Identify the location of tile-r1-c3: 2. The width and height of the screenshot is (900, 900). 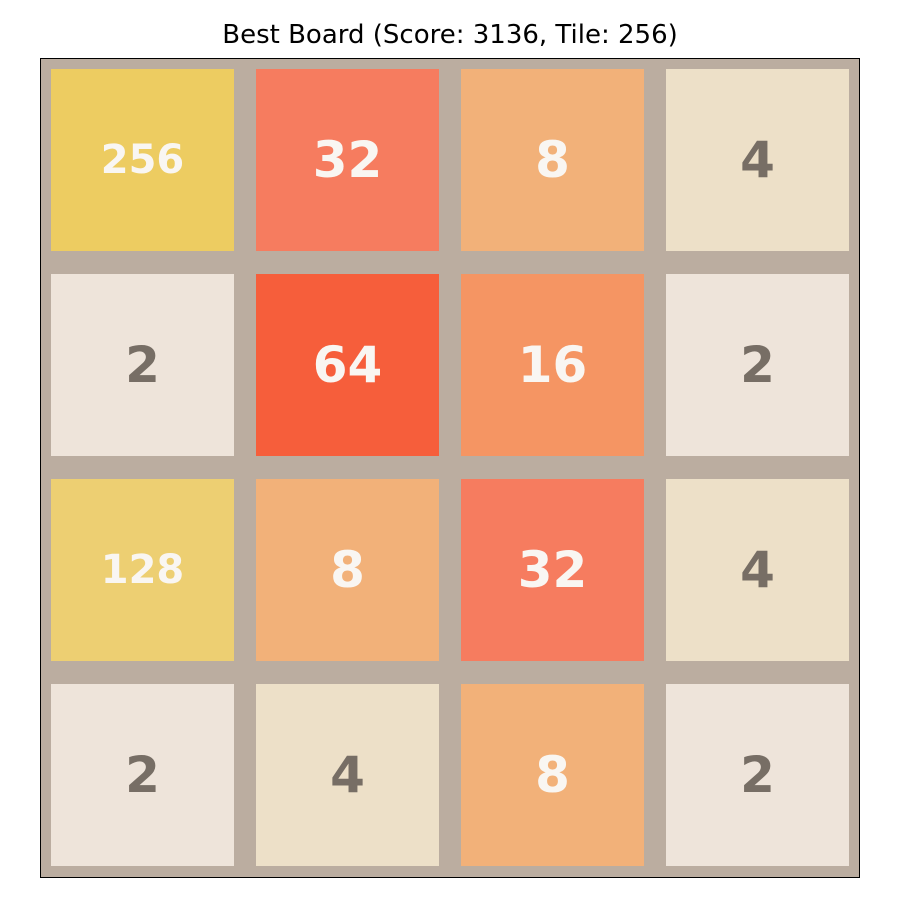
(757, 365).